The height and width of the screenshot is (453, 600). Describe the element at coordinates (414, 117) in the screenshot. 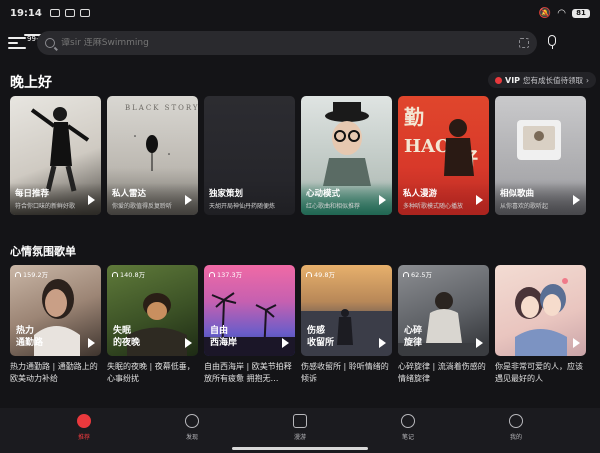

I see `svg-text: 勤` at that location.